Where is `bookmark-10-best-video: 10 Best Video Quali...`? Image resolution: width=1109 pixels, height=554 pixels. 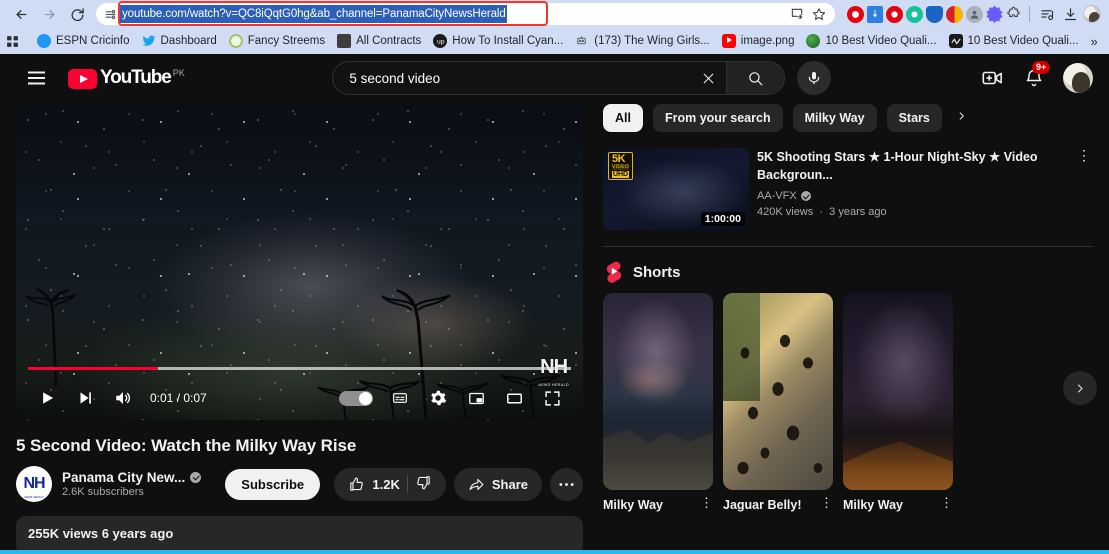
bookmark-10-best-video: 10 Best Video Quali... is located at coordinates (1014, 41).